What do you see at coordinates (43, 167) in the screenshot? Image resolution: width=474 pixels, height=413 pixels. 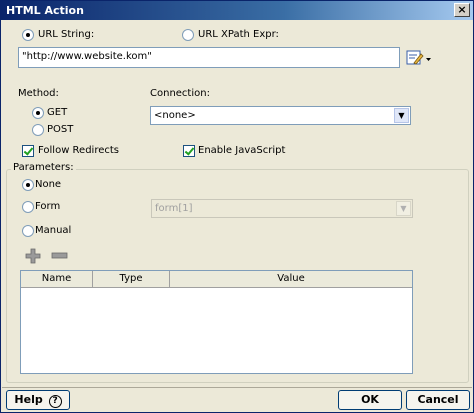 I see `parameters-label: Parameters:` at bounding box center [43, 167].